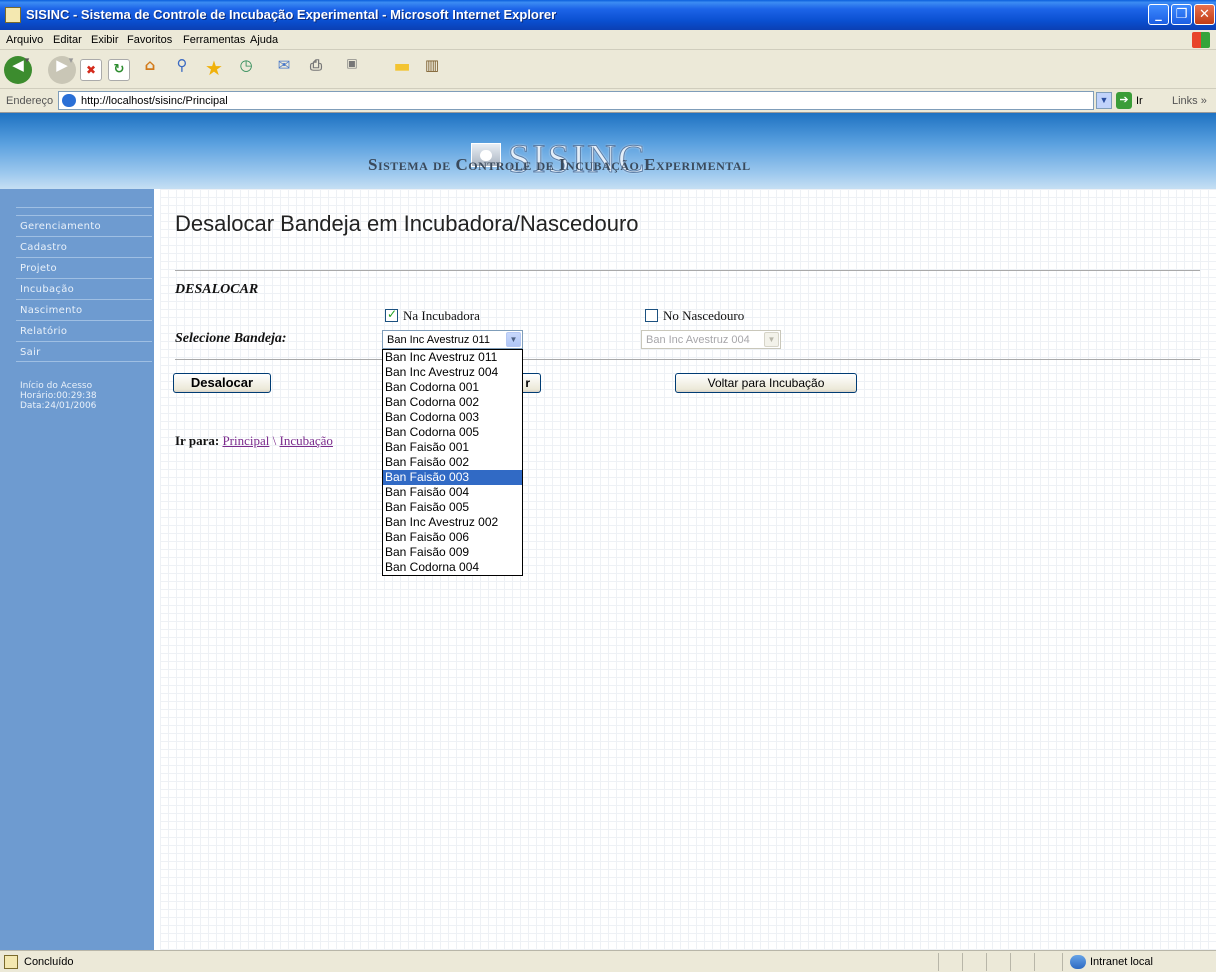 The image size is (1216, 972). I want to click on sidebar-item-gerenciamento: Gerenciamento, so click(84, 225).